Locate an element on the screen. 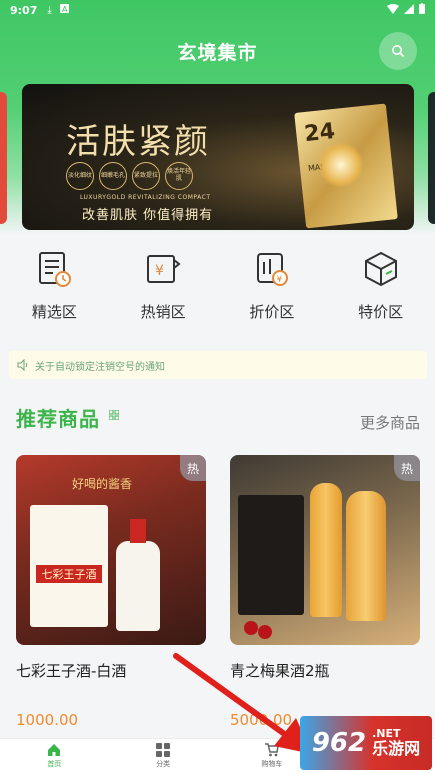  price-tag-icon: ¥ is located at coordinates (164, 269).